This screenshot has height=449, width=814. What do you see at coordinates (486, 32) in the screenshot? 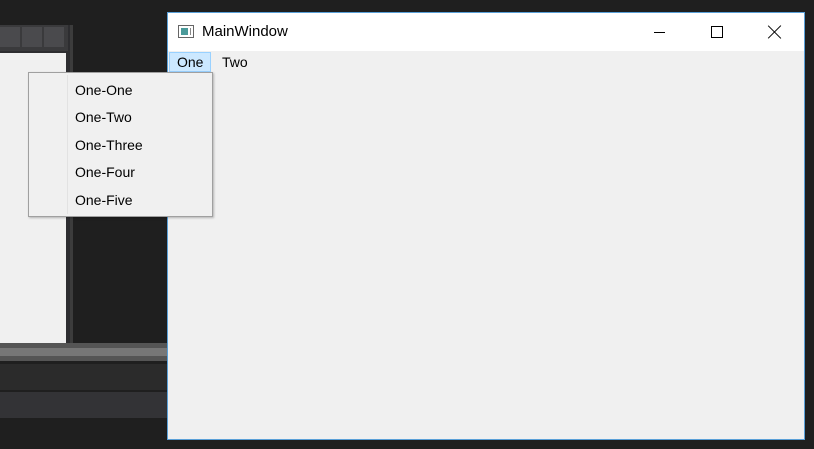
I see `title-bar: MainWindow` at bounding box center [486, 32].